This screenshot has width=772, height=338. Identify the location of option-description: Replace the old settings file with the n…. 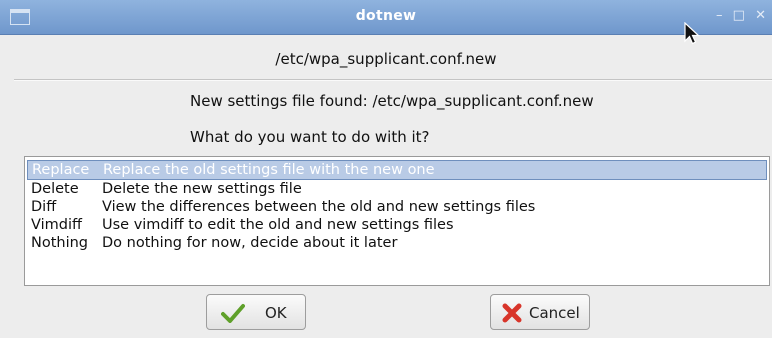
(269, 170).